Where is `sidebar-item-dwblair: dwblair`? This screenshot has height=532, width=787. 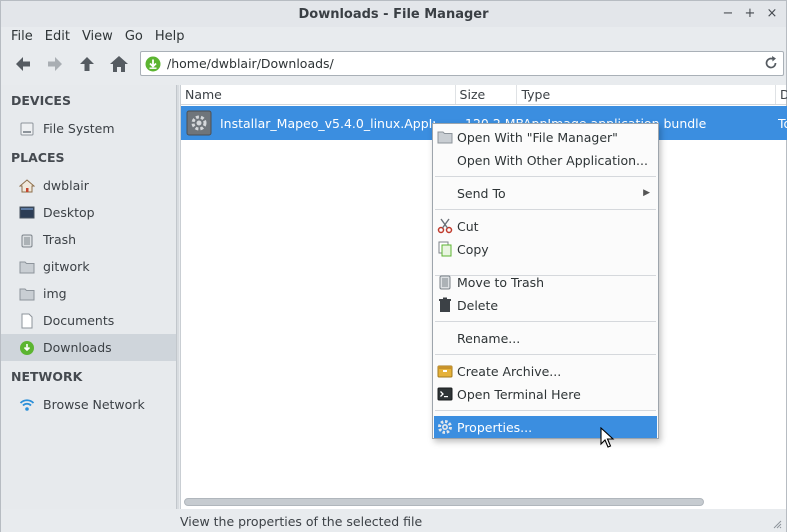 sidebar-item-dwblair: dwblair is located at coordinates (88, 185).